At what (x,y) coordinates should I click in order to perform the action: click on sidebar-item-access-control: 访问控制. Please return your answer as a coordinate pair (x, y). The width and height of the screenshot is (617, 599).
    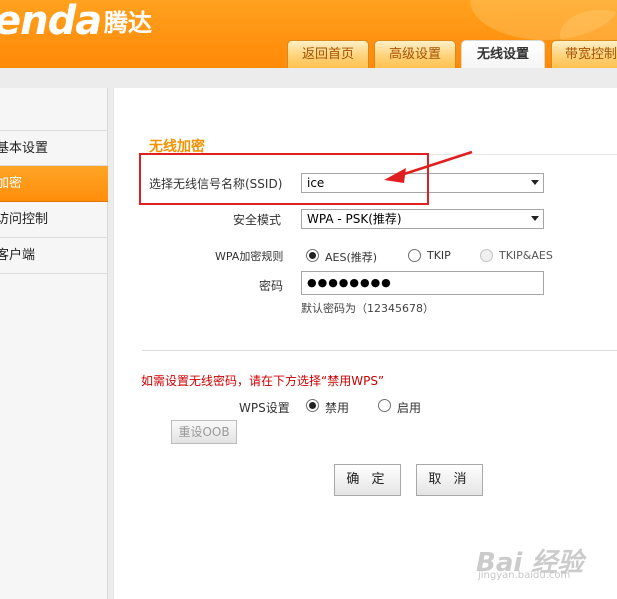
    Looking at the image, I should click on (54, 220).